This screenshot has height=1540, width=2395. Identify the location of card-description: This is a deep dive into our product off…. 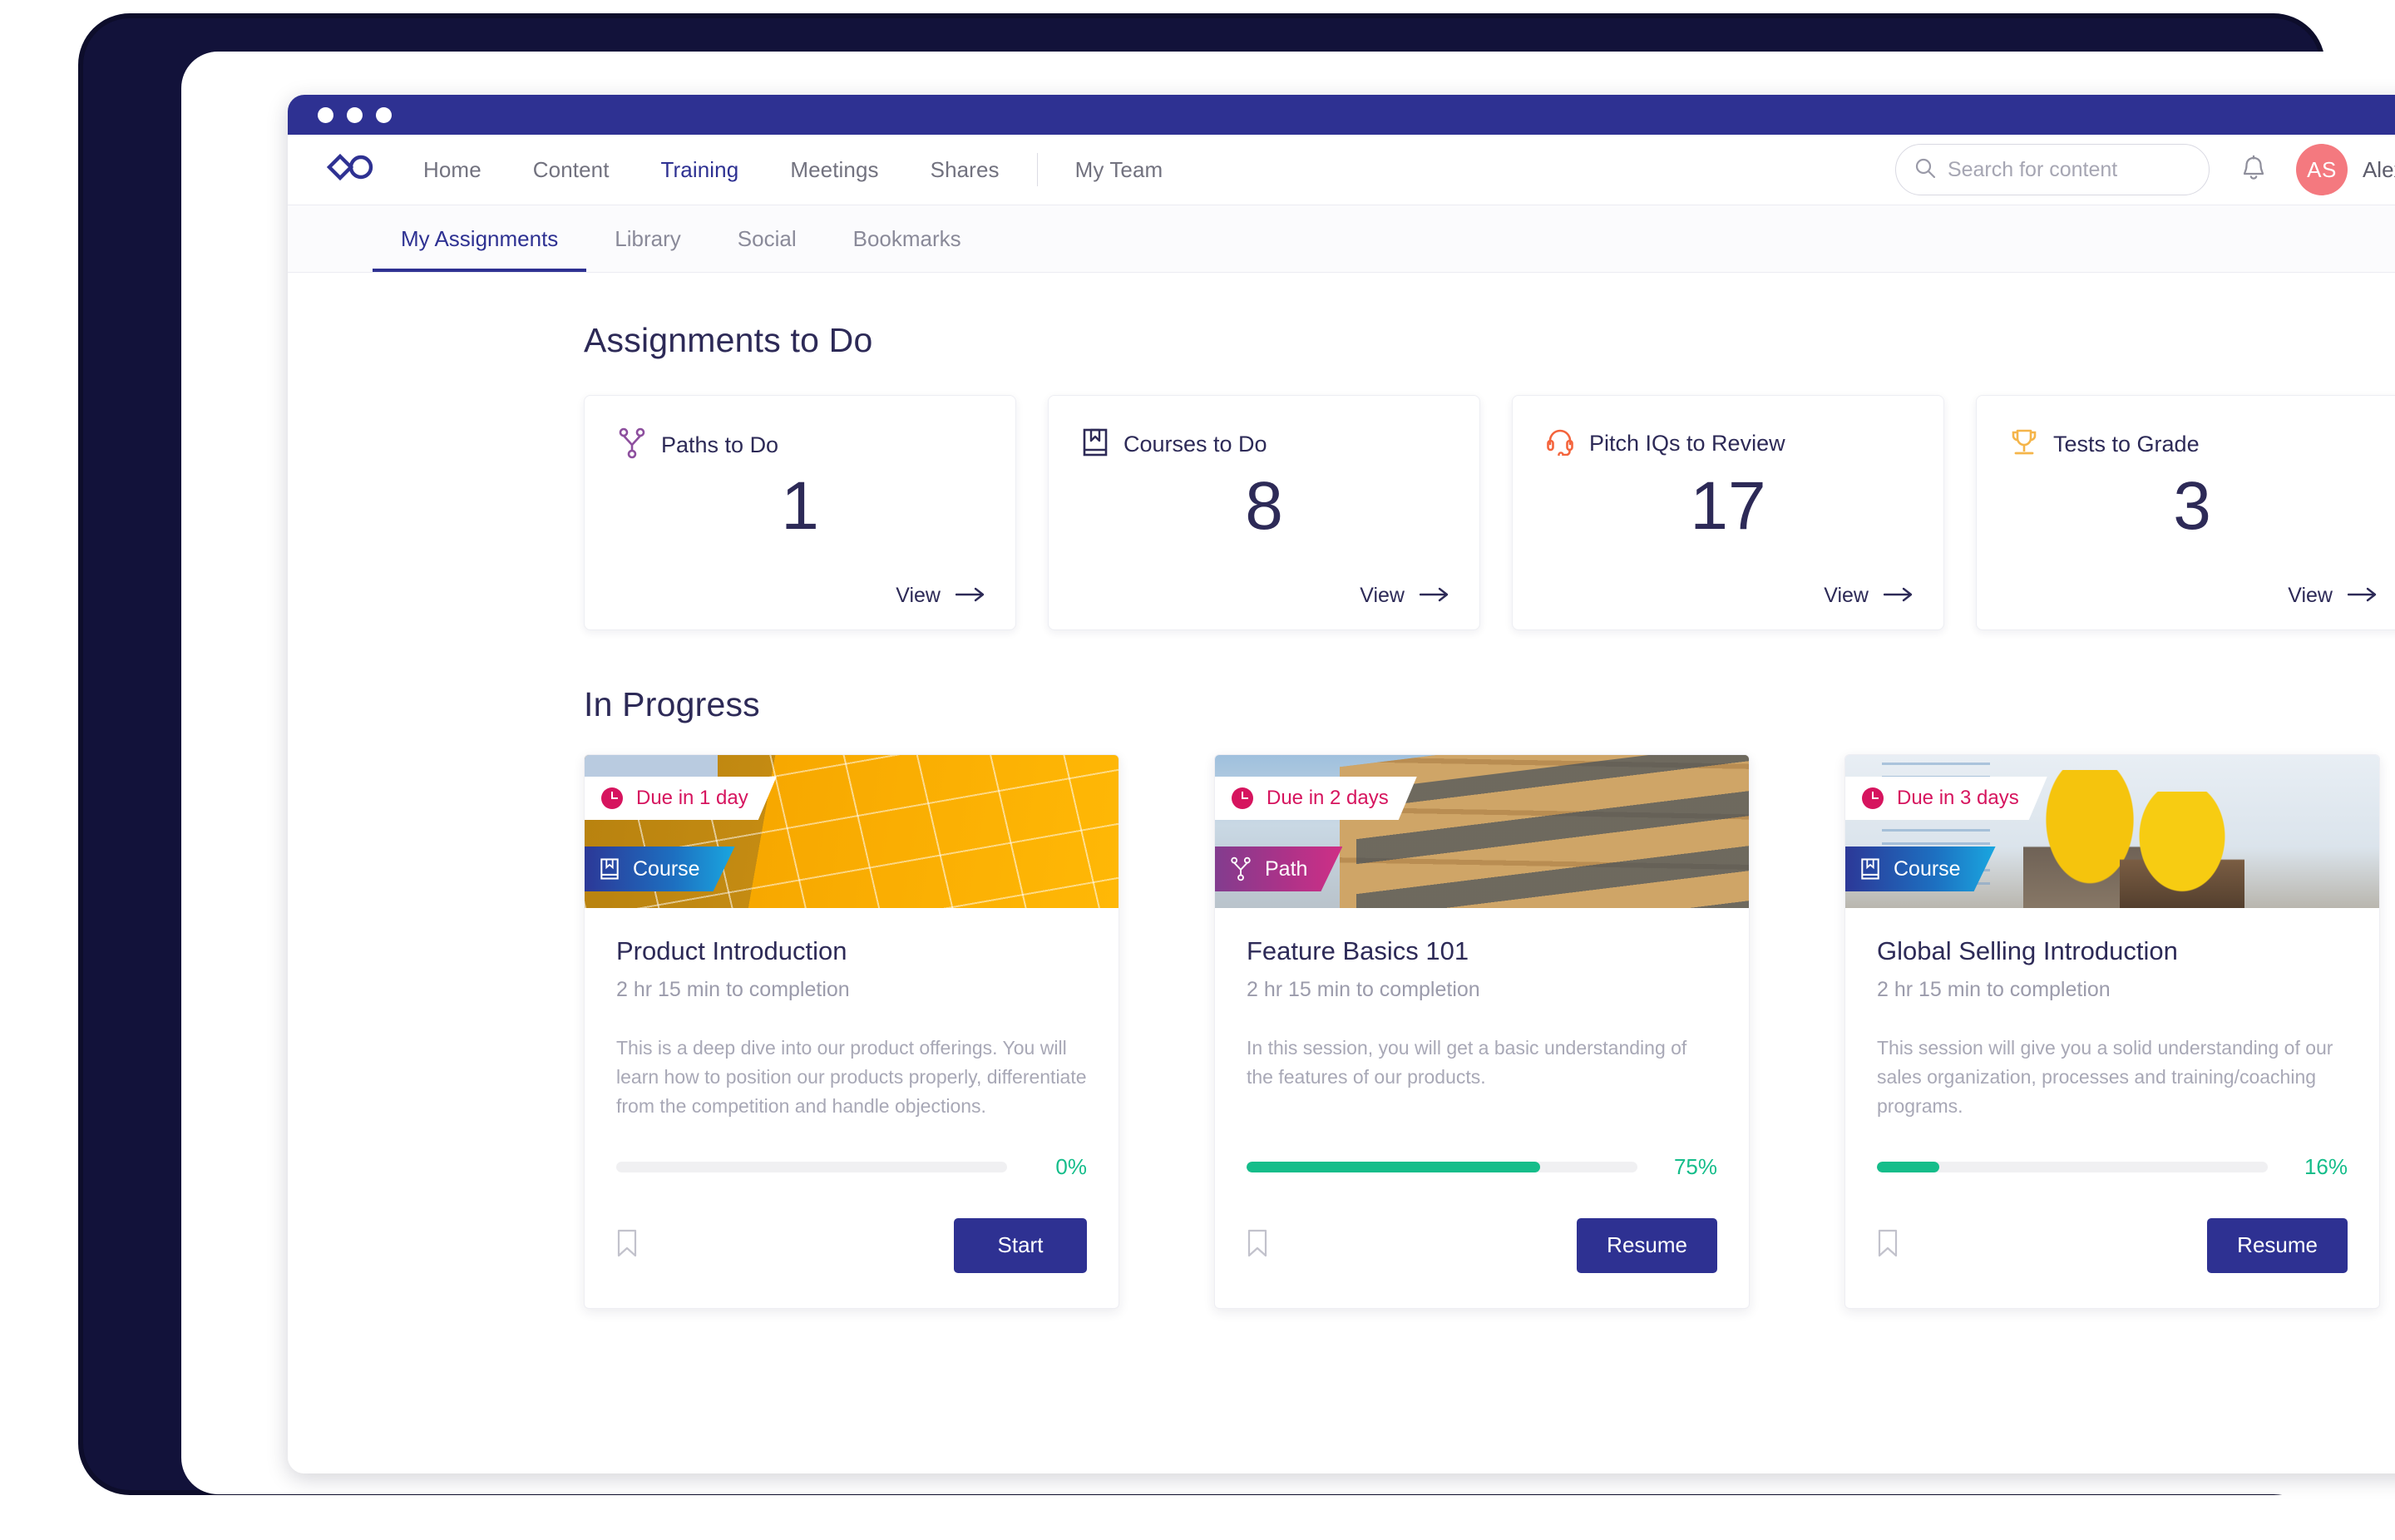
(851, 1077).